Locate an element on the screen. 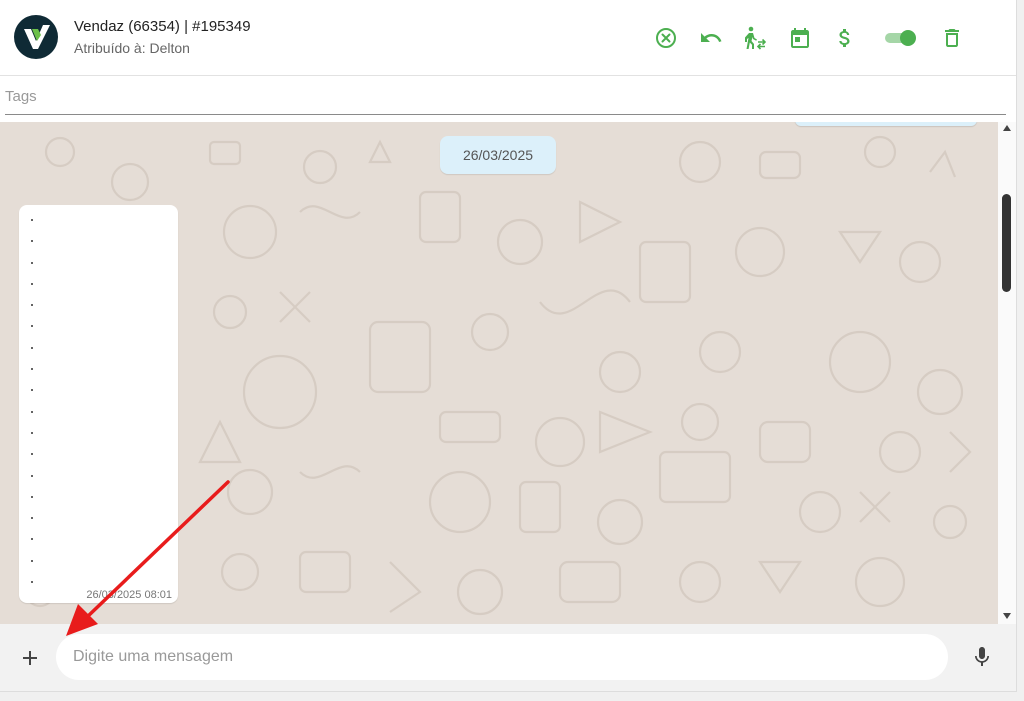 This screenshot has height=701, width=1024. date-separator-badge: 26/03/2025 is located at coordinates (498, 155).